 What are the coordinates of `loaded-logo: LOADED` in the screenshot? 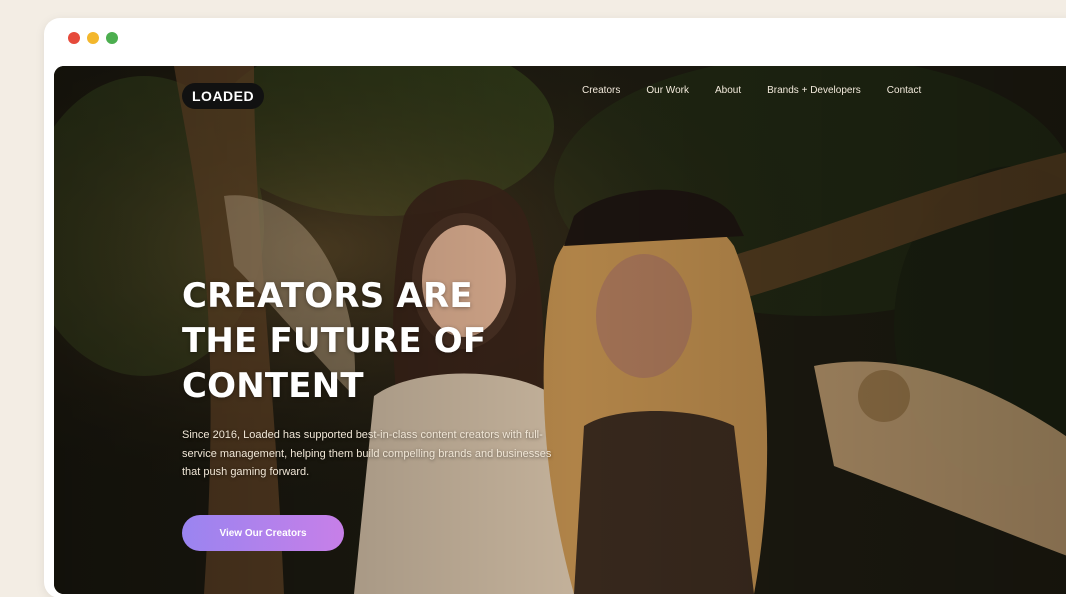 It's located at (223, 96).